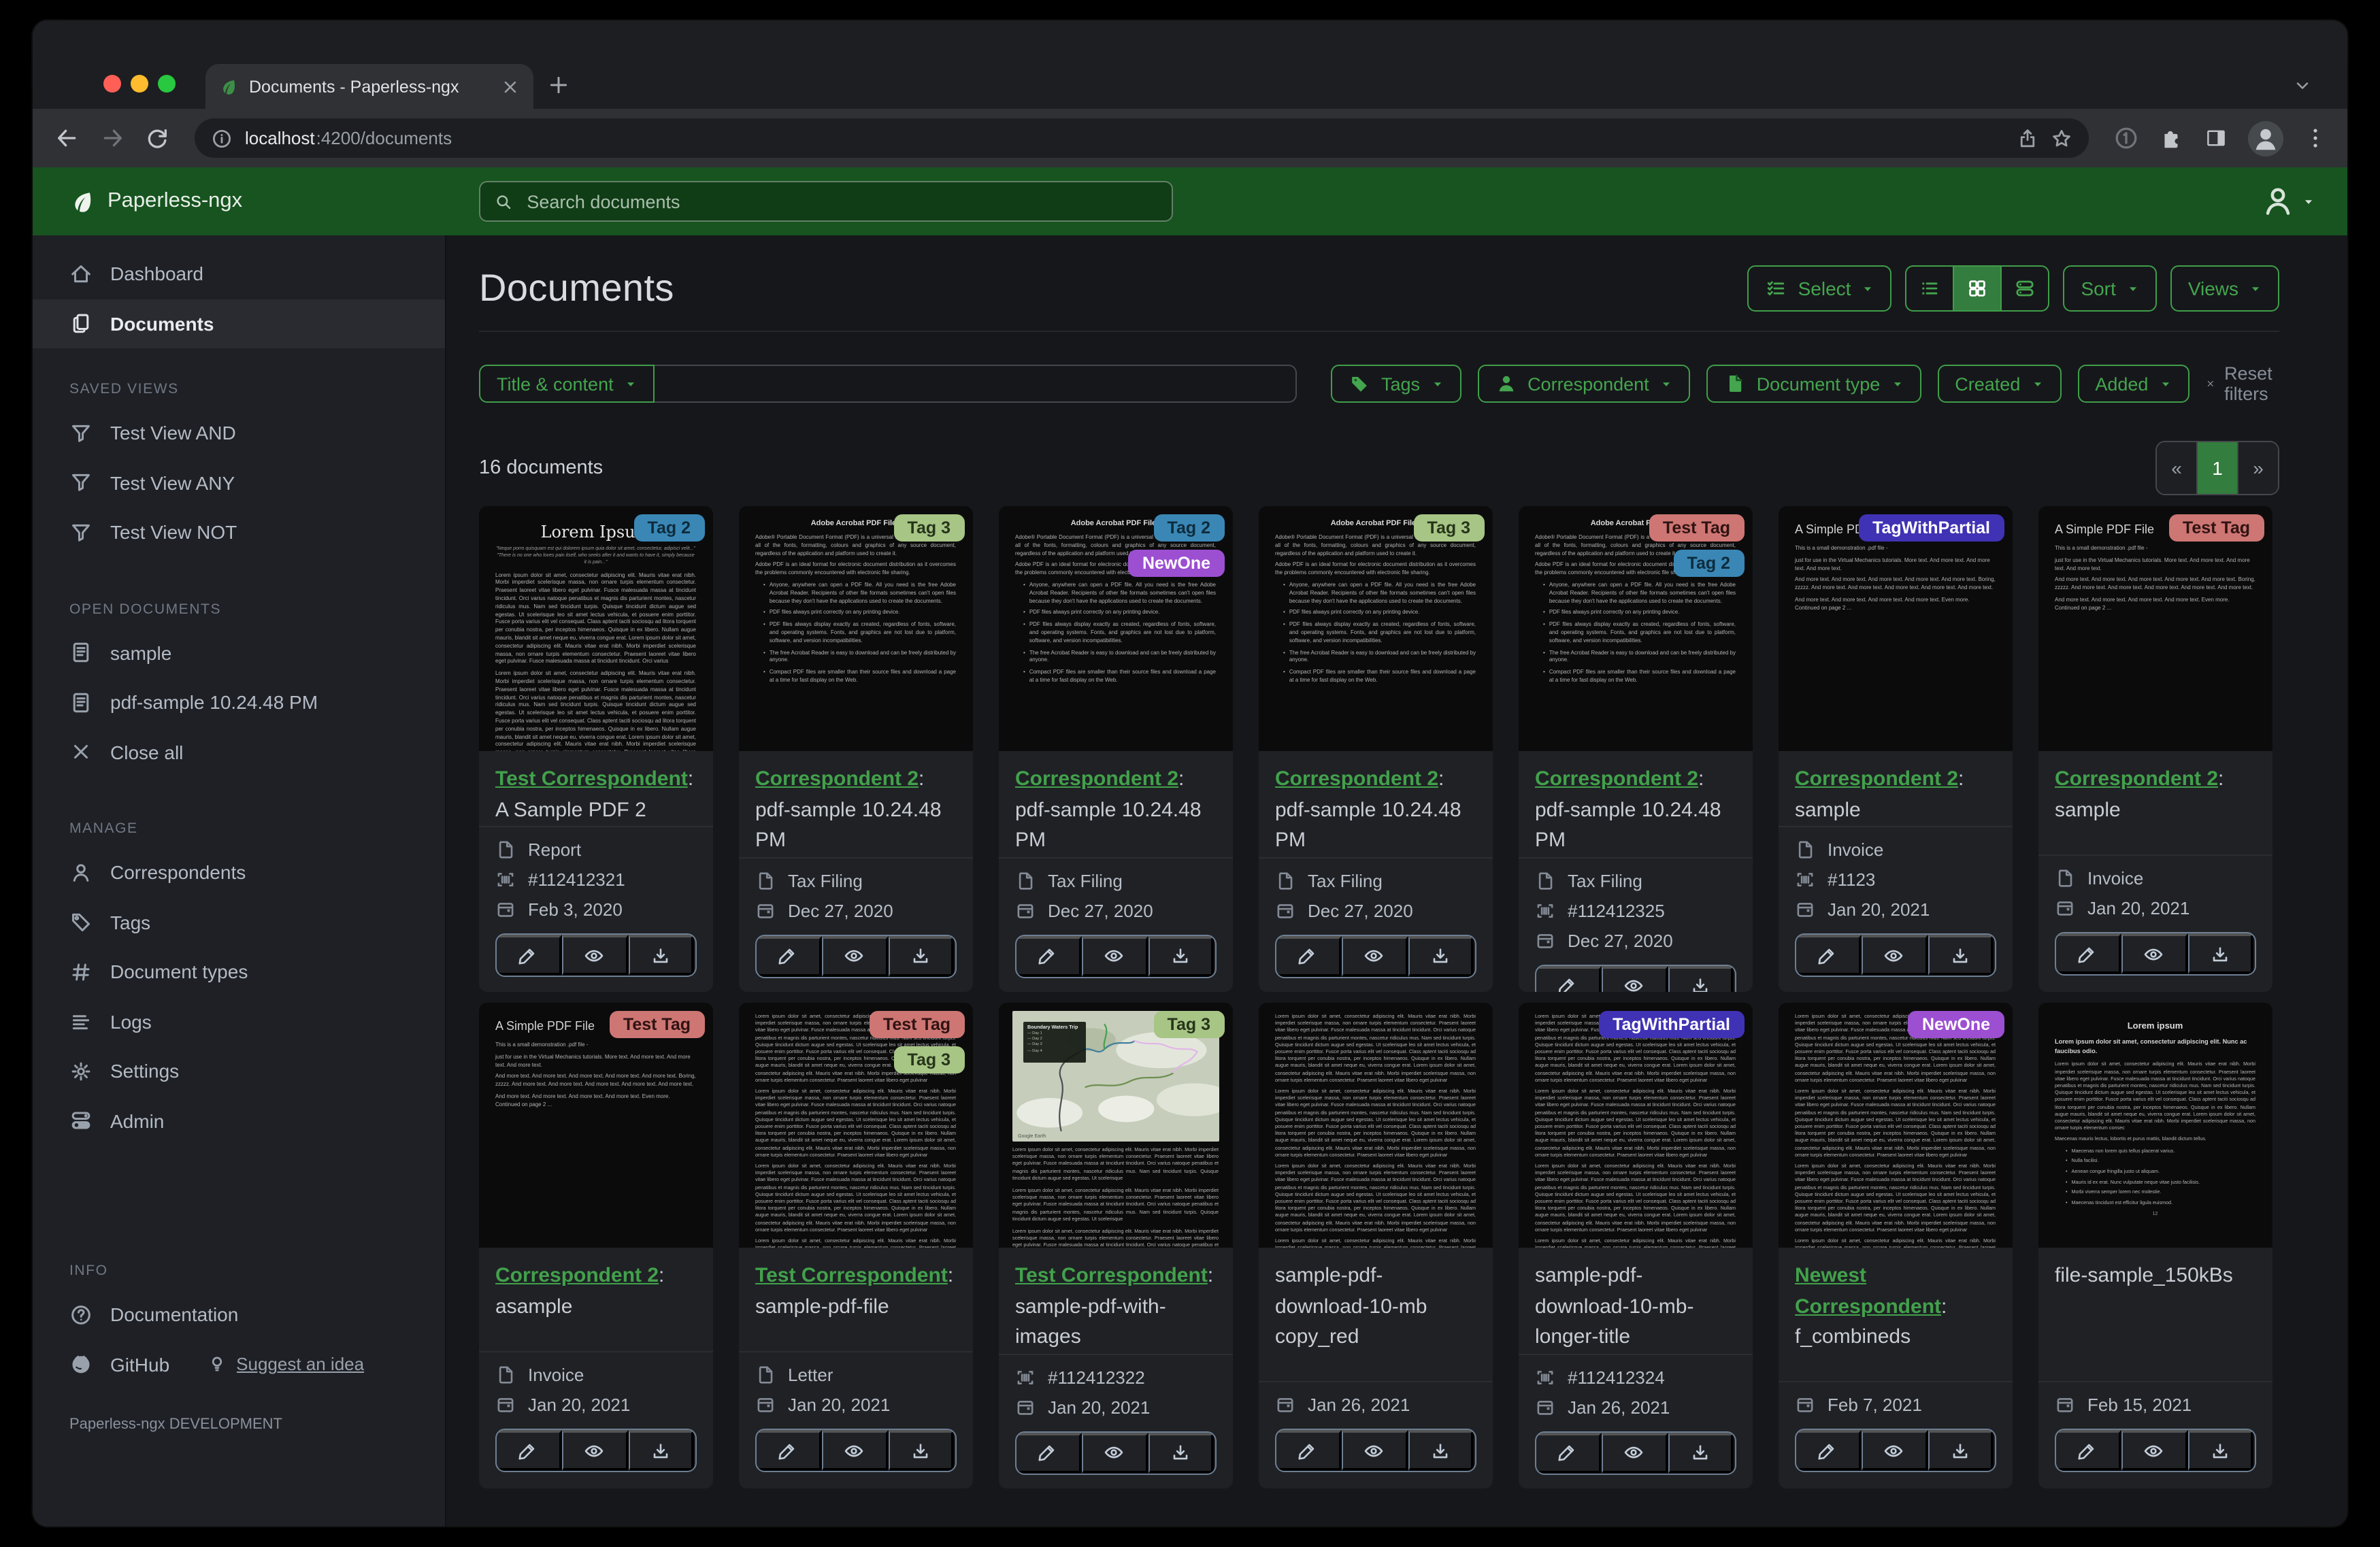  Describe the element at coordinates (239, 922) in the screenshot. I see `sidebar-item-tags: Tags` at that location.